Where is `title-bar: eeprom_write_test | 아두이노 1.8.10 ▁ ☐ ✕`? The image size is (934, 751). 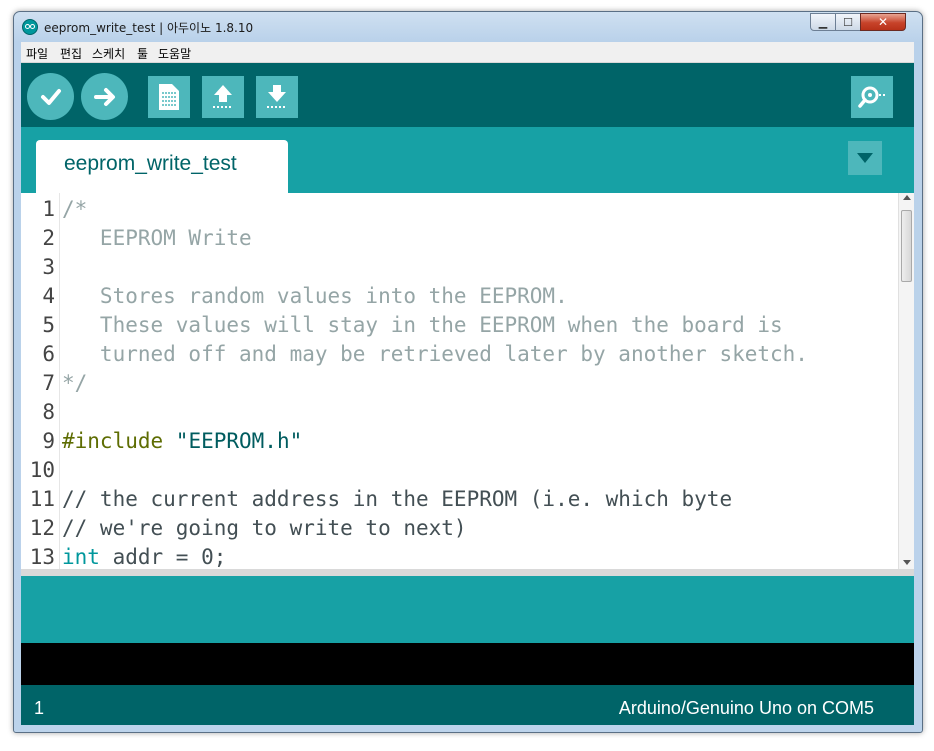
title-bar: eeprom_write_test | 아두이노 1.8.10 ▁ ☐ ✕ is located at coordinates (468, 27).